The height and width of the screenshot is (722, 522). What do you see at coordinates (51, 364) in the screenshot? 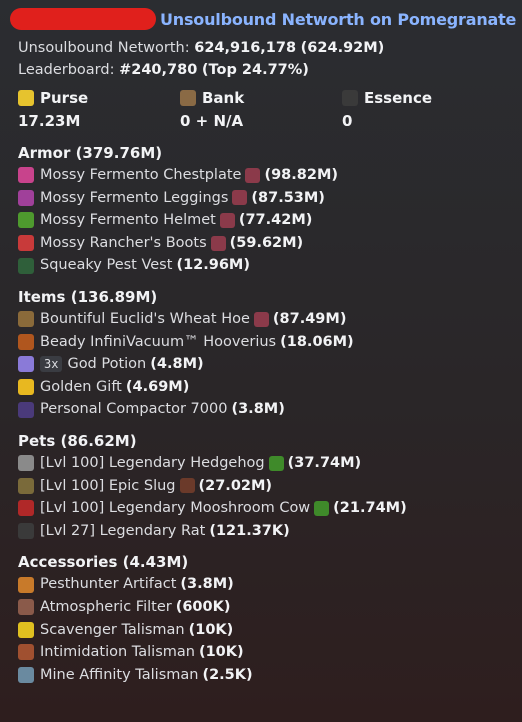
I see `quantity-badge: 3x` at bounding box center [51, 364].